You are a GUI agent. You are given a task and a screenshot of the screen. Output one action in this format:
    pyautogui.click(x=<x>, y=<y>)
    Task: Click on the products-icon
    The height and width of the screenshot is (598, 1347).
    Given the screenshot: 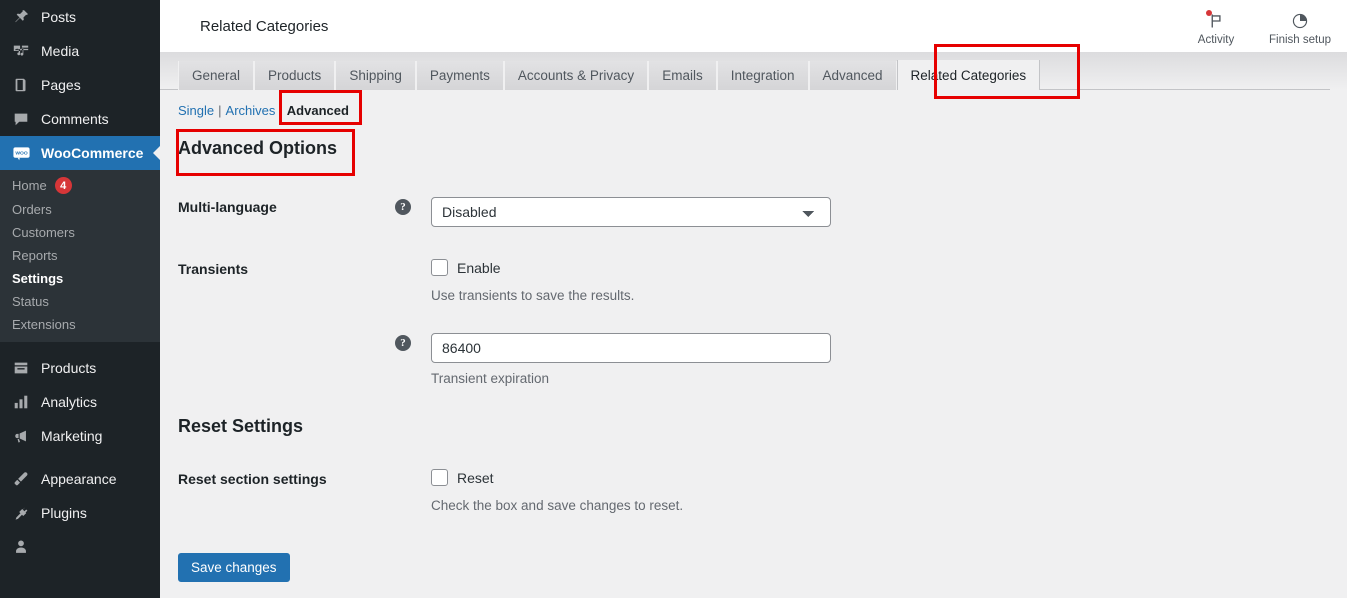 What is the action you would take?
    pyautogui.click(x=21, y=368)
    